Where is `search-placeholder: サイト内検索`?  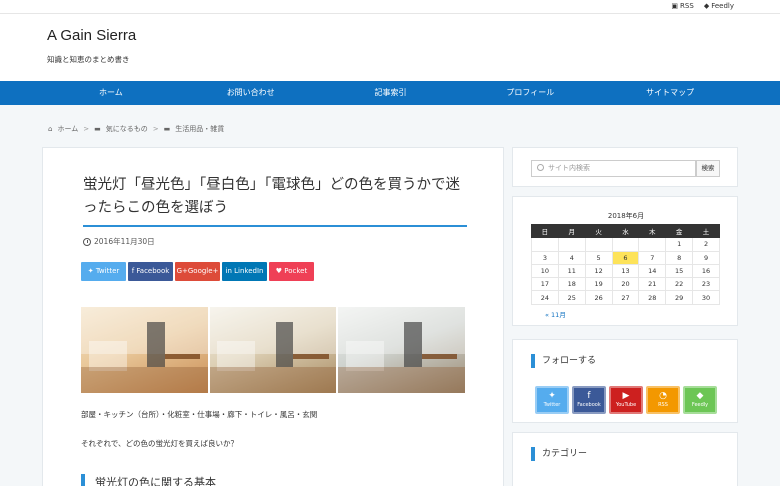 search-placeholder: サイト内検索 is located at coordinates (569, 168).